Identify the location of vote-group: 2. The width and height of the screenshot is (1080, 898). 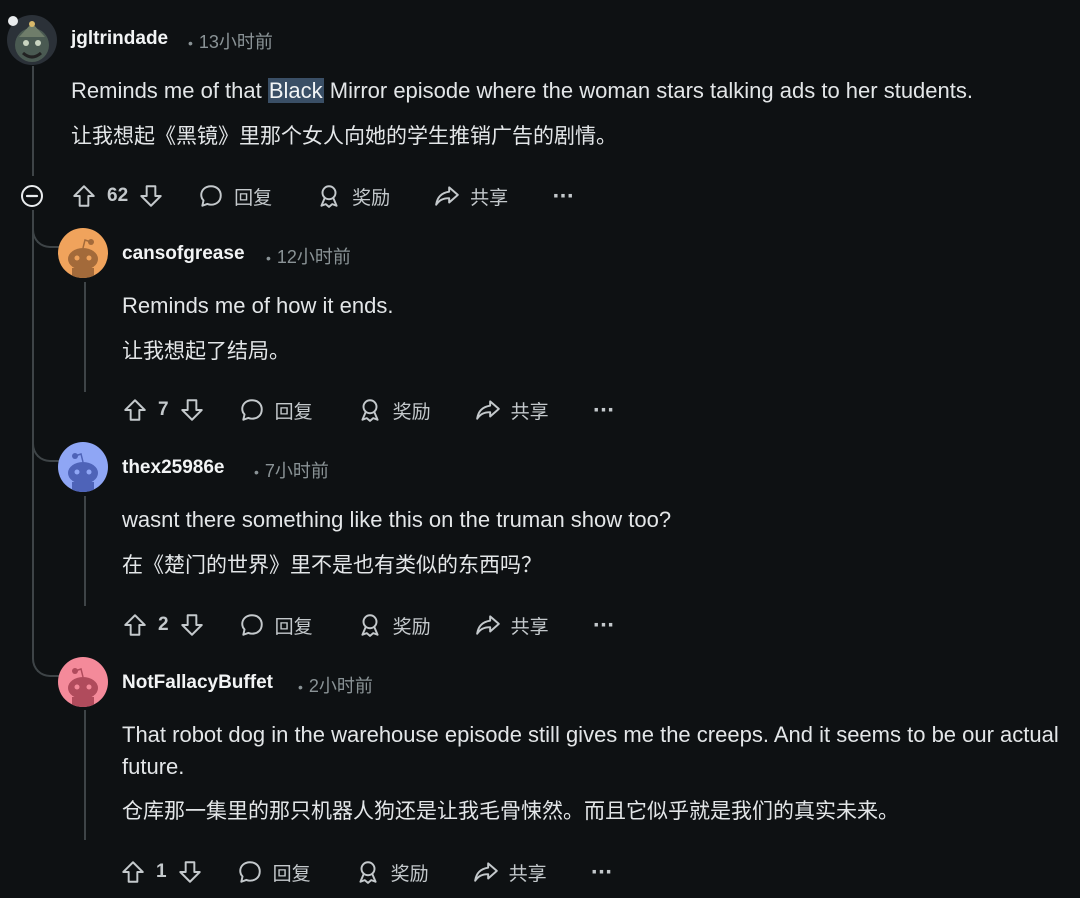
(163, 625).